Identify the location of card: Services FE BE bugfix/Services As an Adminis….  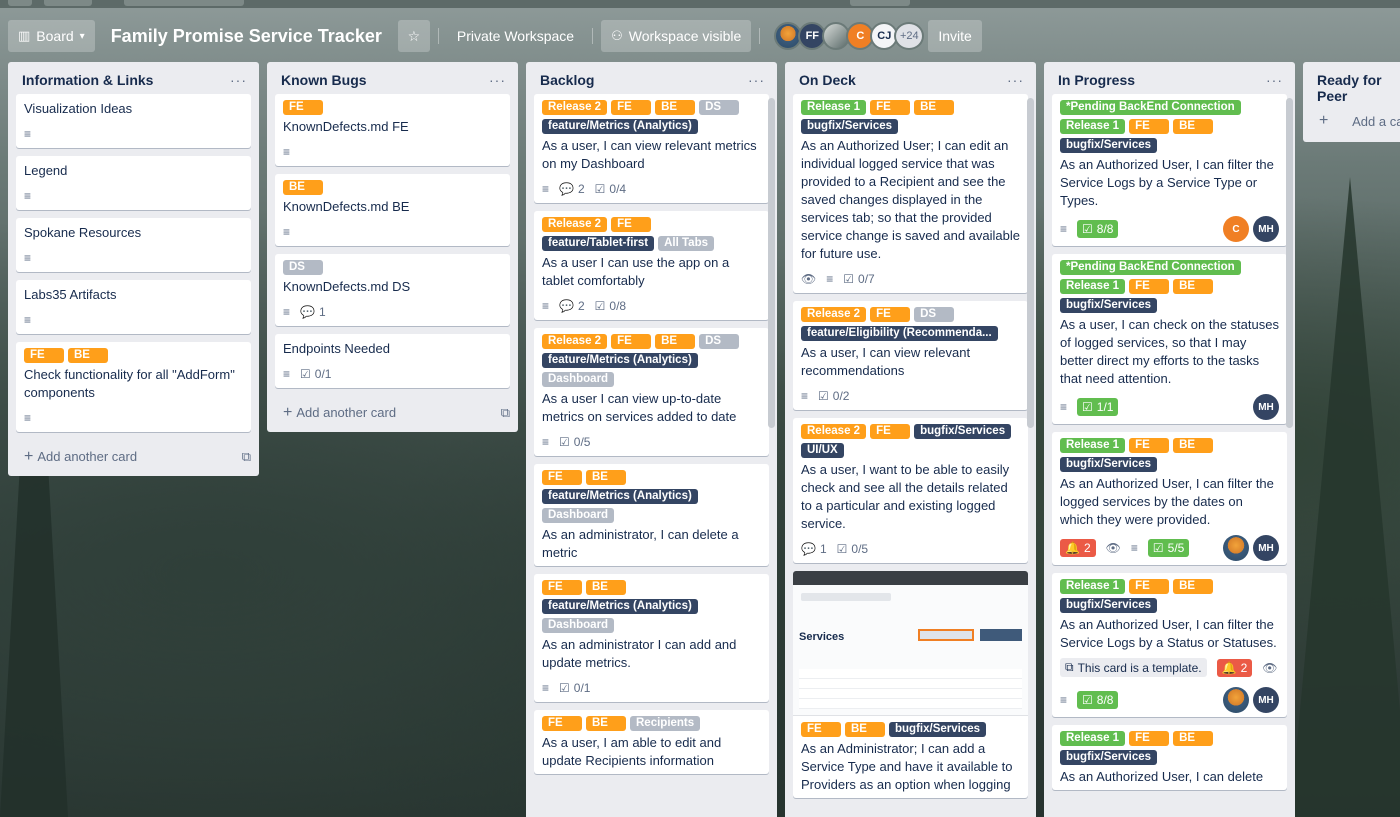
(910, 684).